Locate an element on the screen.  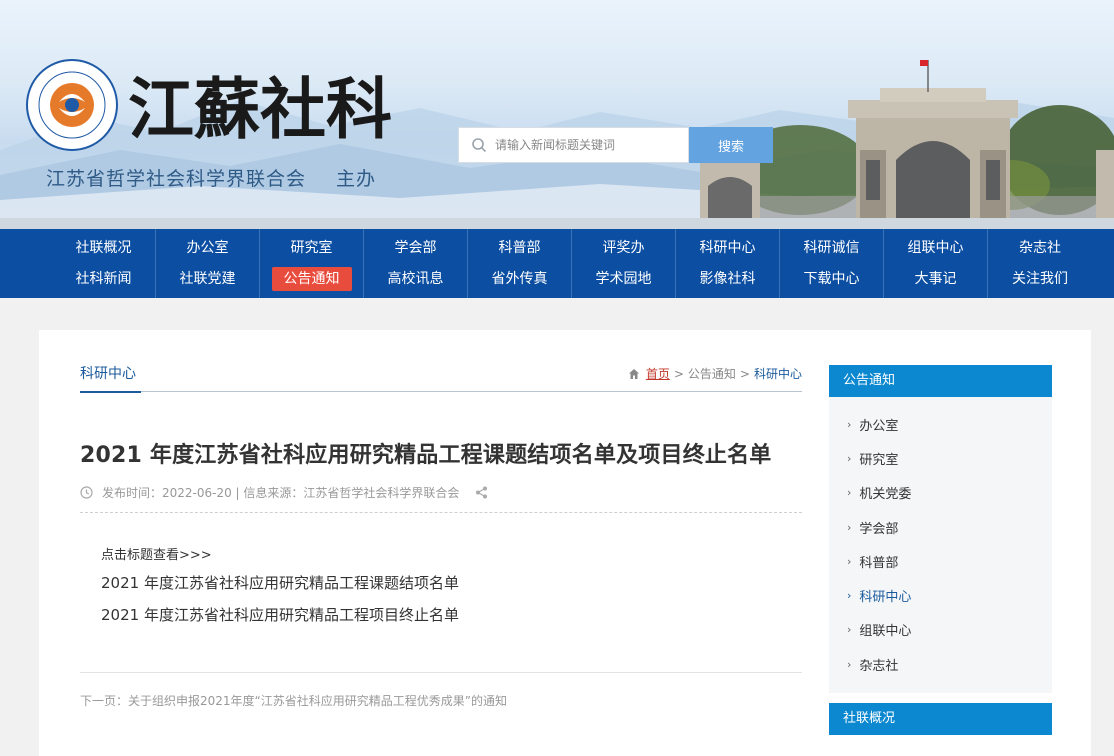
sidebar-item-label: 科研中心 is located at coordinates (885, 598).